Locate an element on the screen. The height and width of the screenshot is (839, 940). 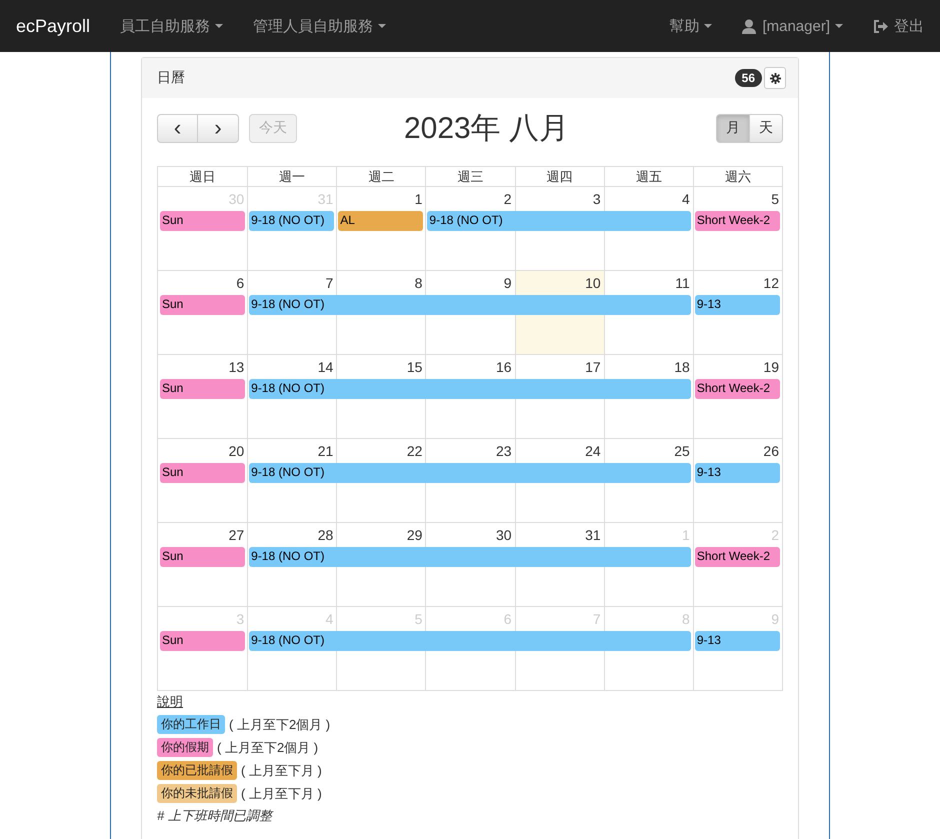
day-number: 25 is located at coordinates (682, 451).